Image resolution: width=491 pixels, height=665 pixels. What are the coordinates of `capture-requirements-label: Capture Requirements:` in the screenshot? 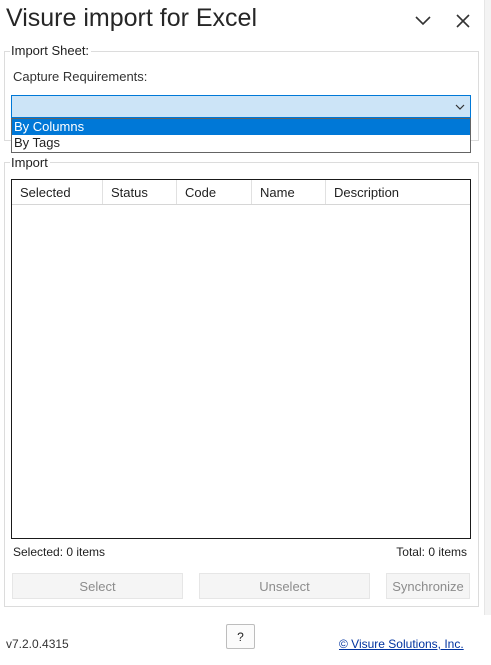 It's located at (80, 76).